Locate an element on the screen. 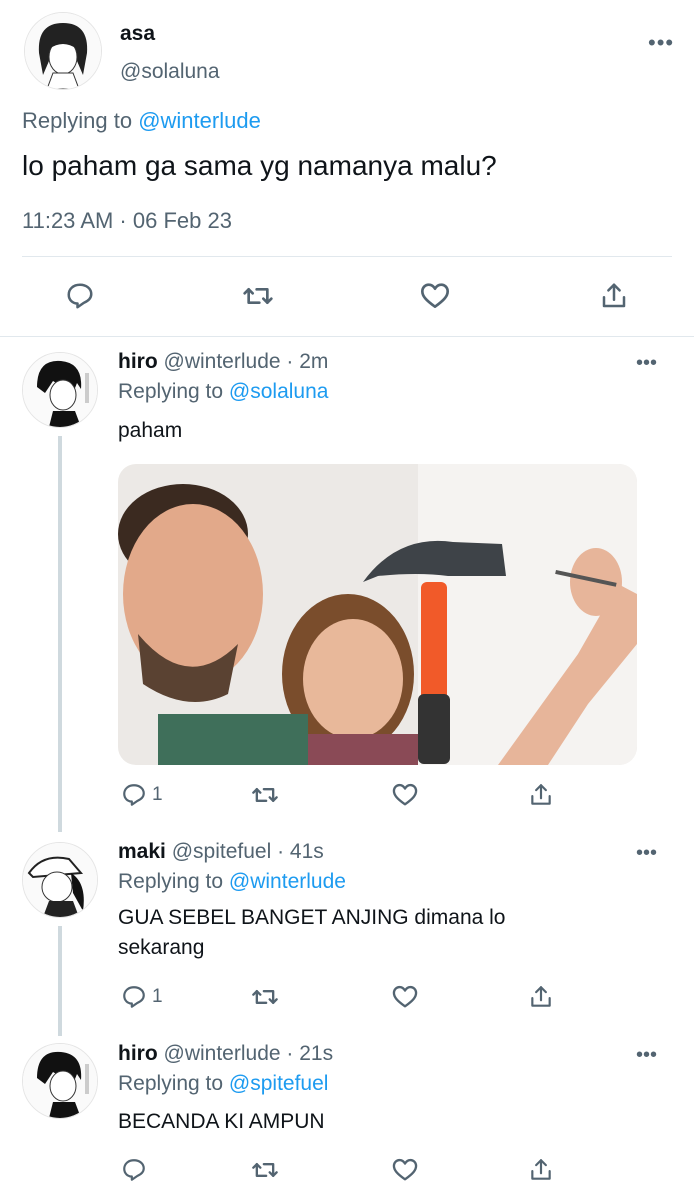 Image resolution: width=694 pixels, height=1200 pixels. author-meta: @winterlude · 21s is located at coordinates (249, 1053).